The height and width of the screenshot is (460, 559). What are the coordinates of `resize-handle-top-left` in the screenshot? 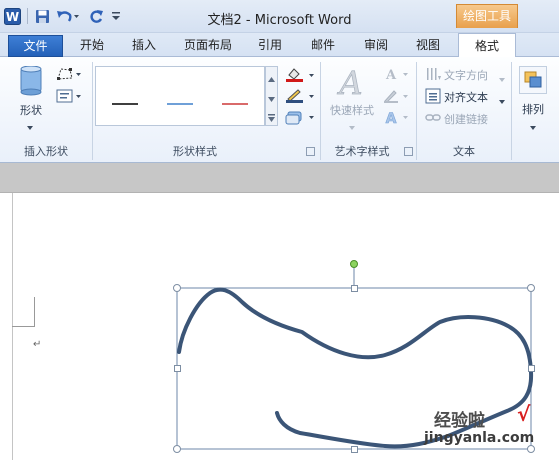 It's located at (177, 288).